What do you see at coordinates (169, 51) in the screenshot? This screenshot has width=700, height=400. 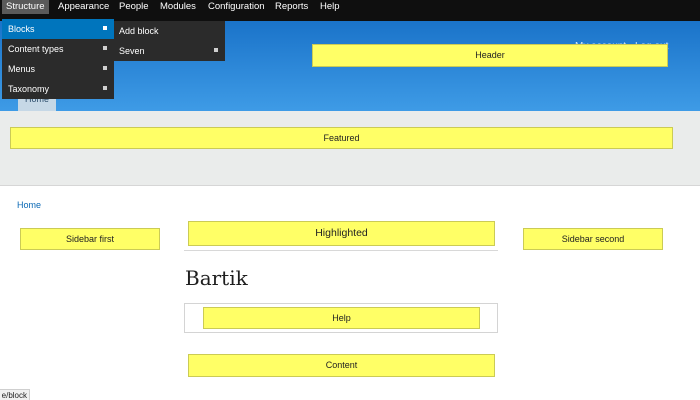 I see `menu-item-seven: Seven` at bounding box center [169, 51].